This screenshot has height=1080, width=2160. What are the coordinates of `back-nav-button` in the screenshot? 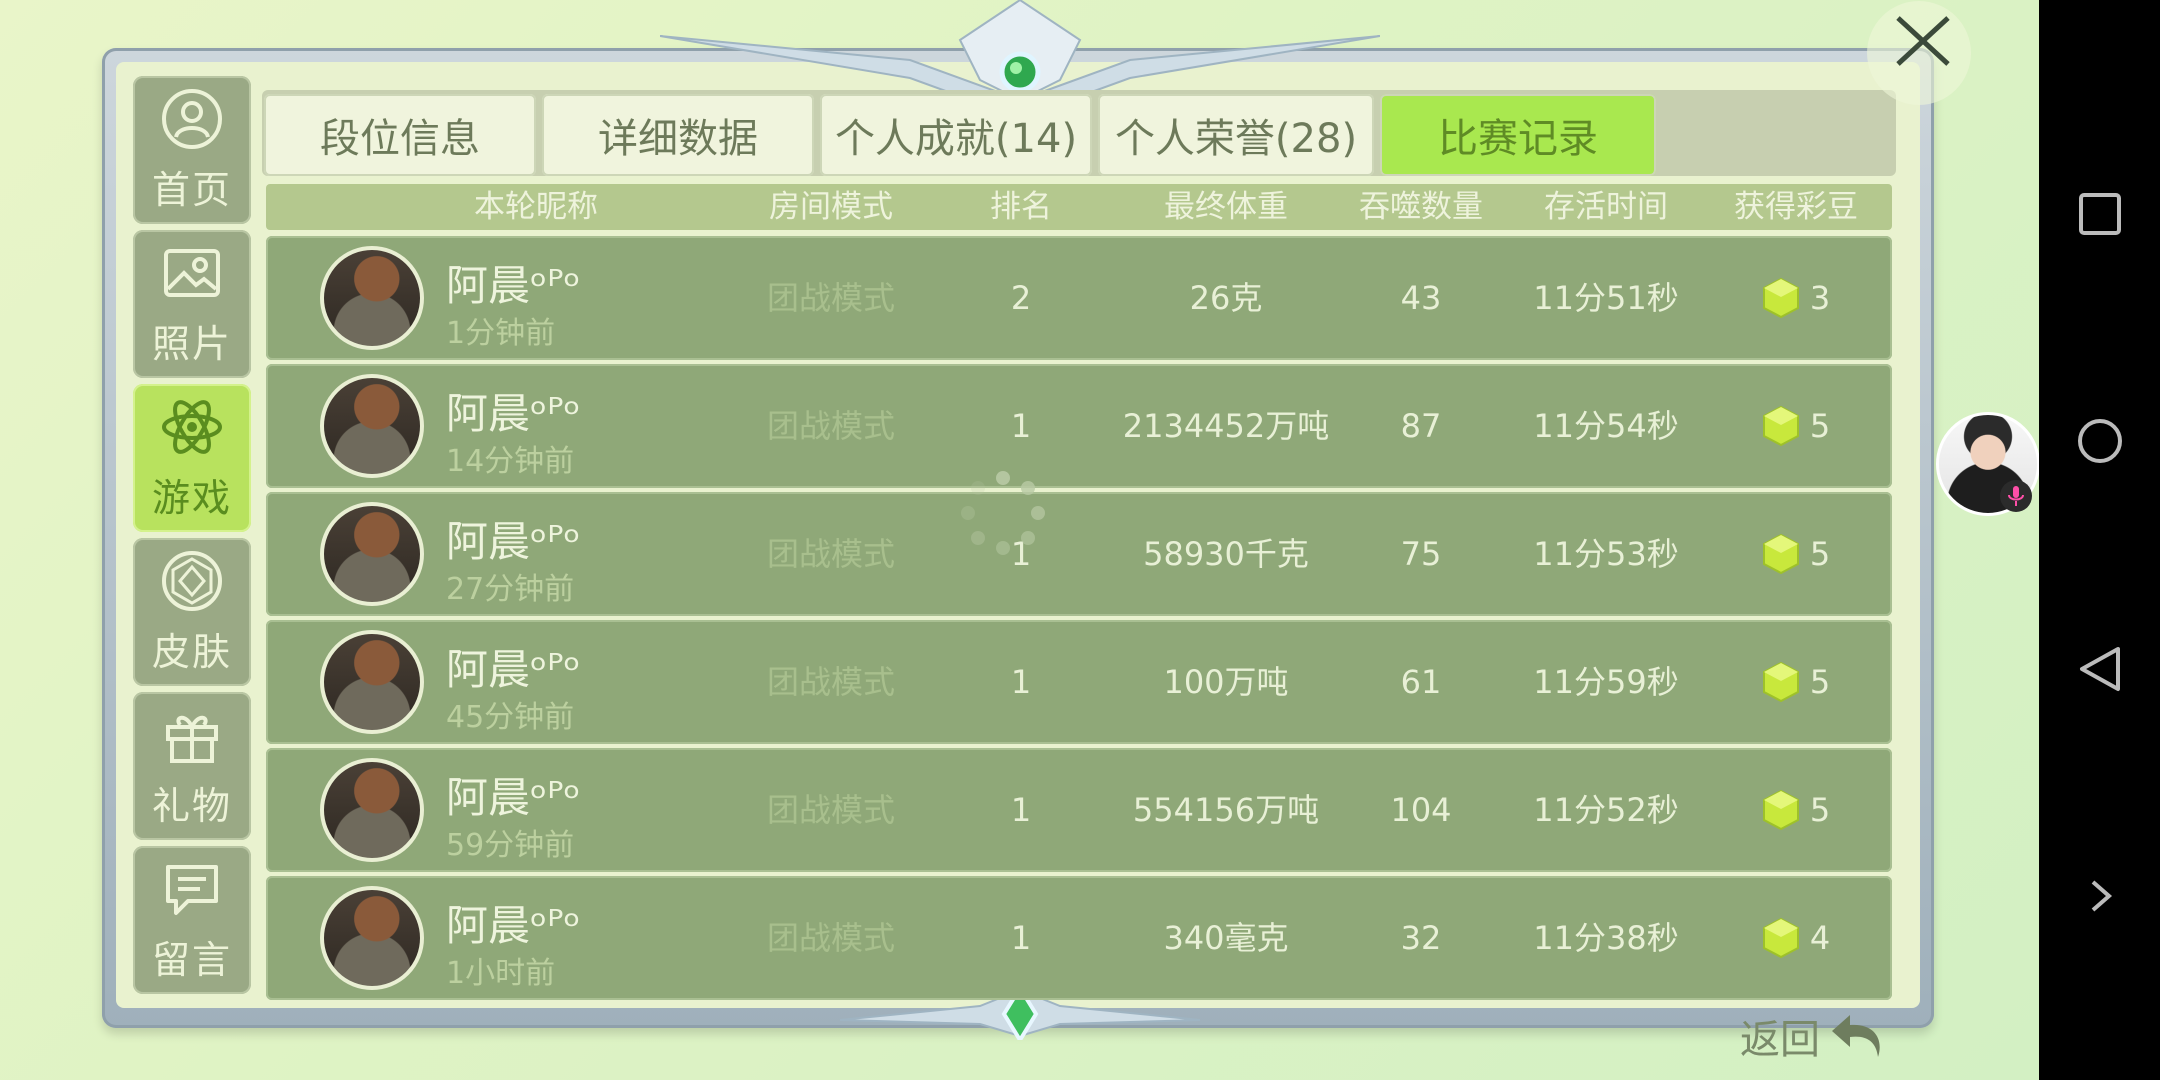 It's located at (2100, 669).